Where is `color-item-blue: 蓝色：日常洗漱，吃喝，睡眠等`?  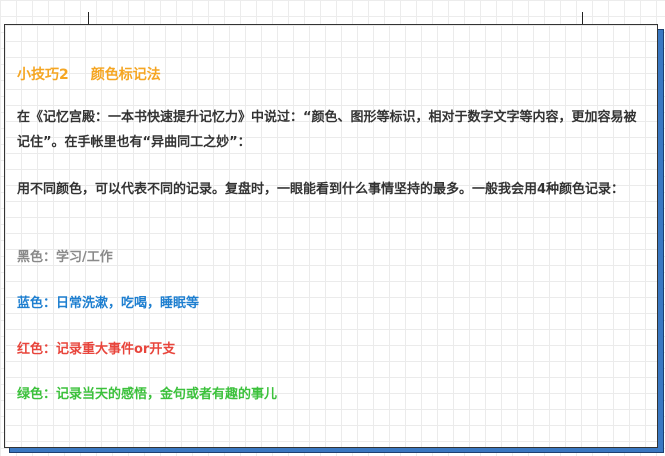 color-item-blue: 蓝色：日常洗漱，吃喝，睡眠等 is located at coordinates (108, 303).